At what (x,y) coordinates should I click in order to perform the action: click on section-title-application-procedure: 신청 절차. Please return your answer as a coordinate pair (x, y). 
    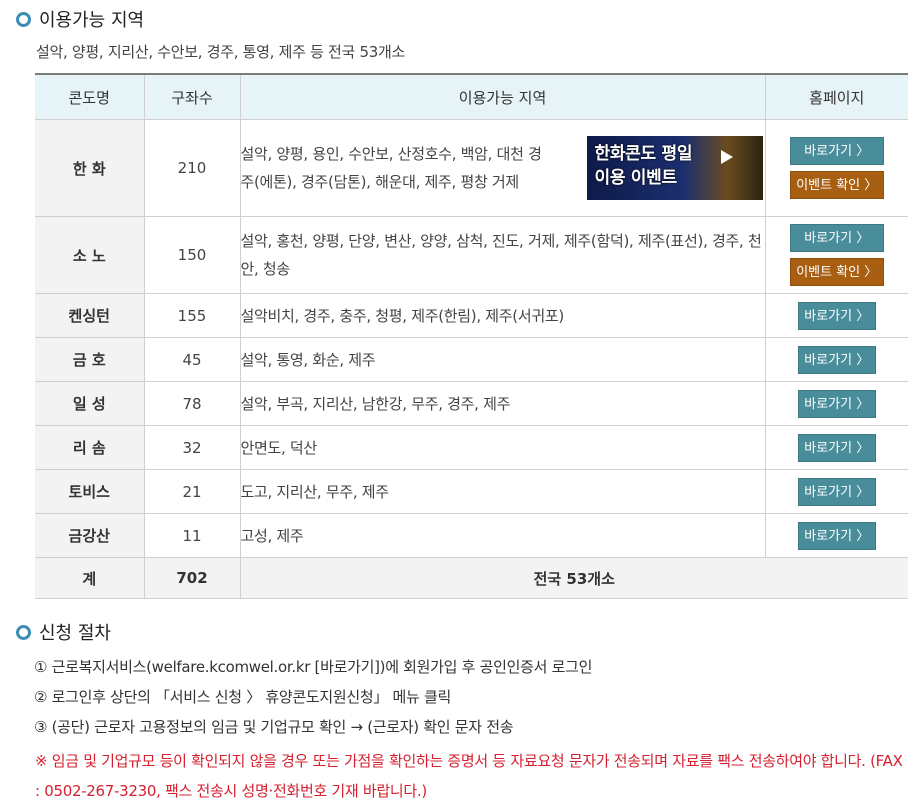
    Looking at the image, I should click on (63, 632).